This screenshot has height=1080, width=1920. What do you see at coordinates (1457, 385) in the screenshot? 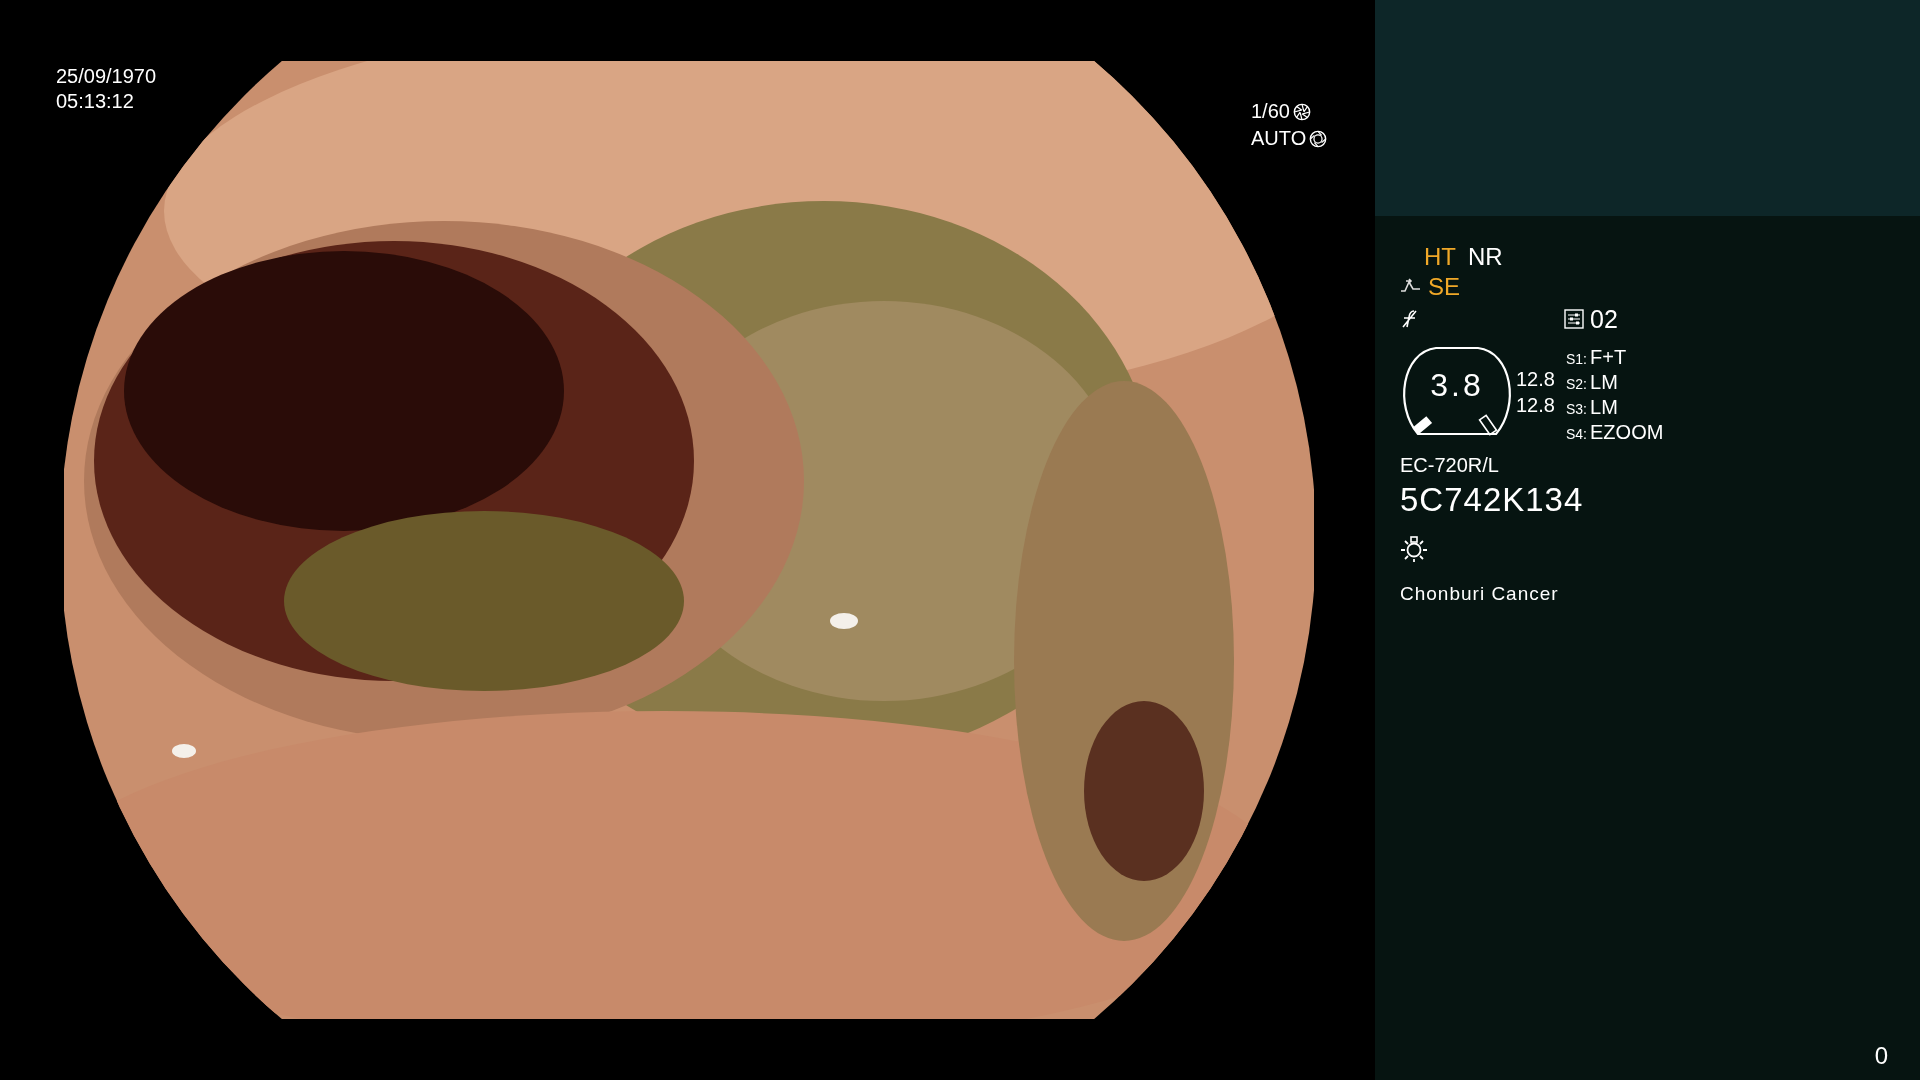
I see `zoom-value: 3.8` at bounding box center [1457, 385].